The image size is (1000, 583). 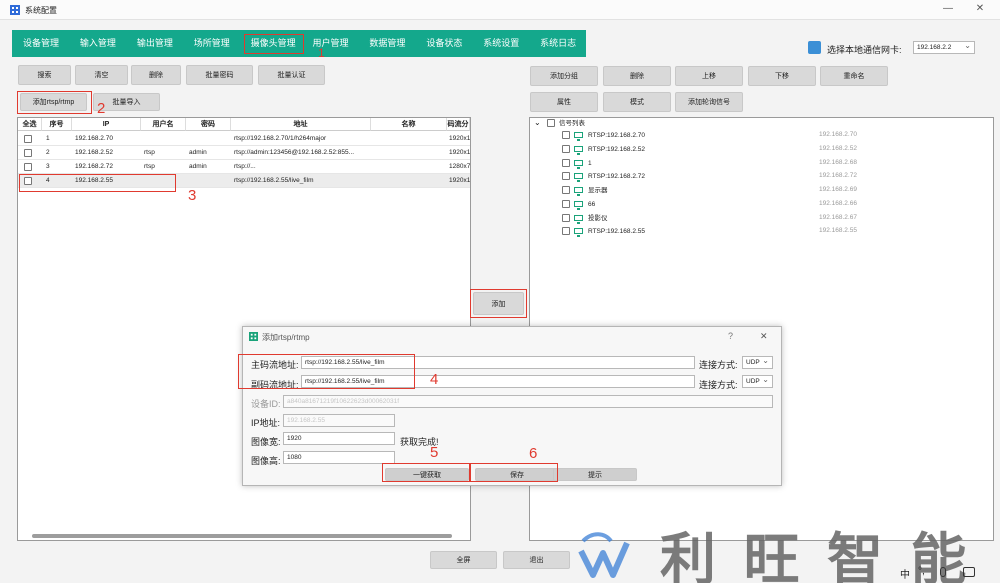 I want to click on device-id-input: a840a81671219f10622623d00062031f, so click(x=528, y=401).